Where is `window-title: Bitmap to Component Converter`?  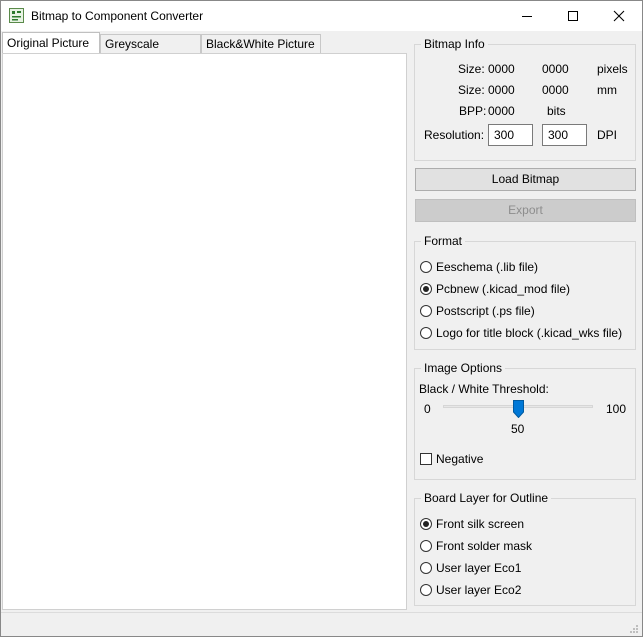 window-title: Bitmap to Component Converter is located at coordinates (117, 16).